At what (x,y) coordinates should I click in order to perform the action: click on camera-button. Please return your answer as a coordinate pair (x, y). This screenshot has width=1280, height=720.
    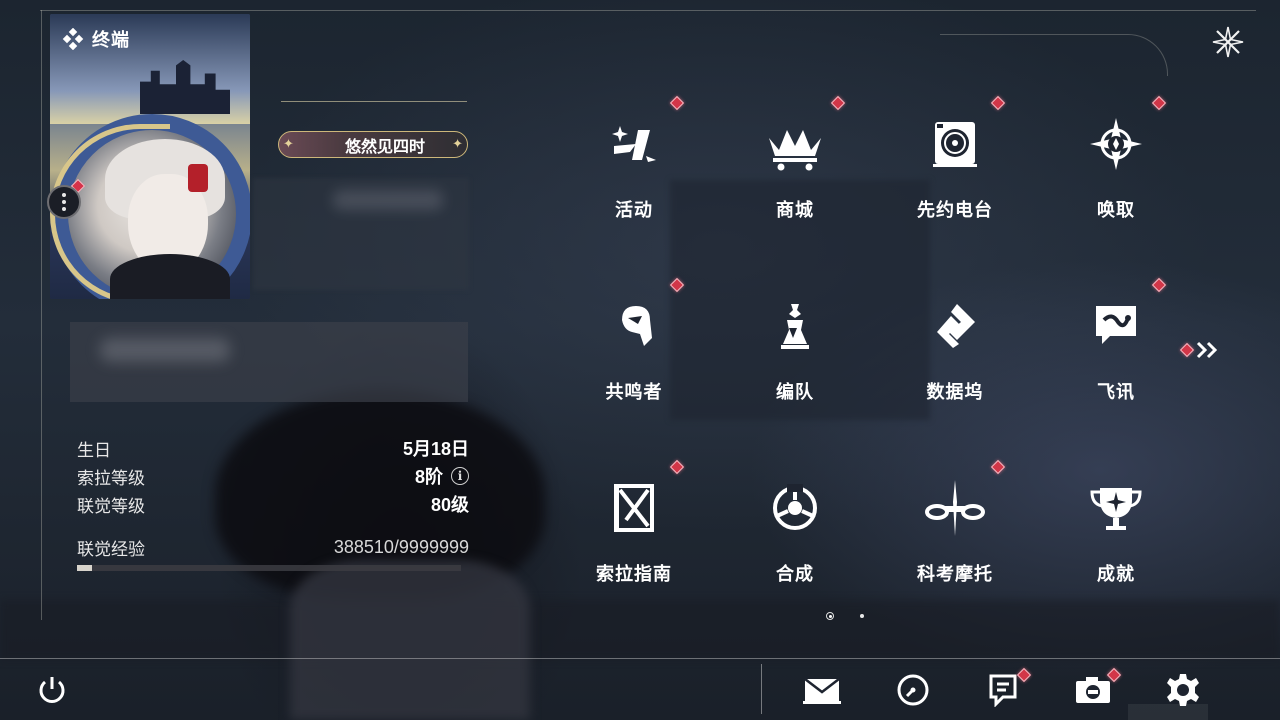
    Looking at the image, I should click on (1096, 689).